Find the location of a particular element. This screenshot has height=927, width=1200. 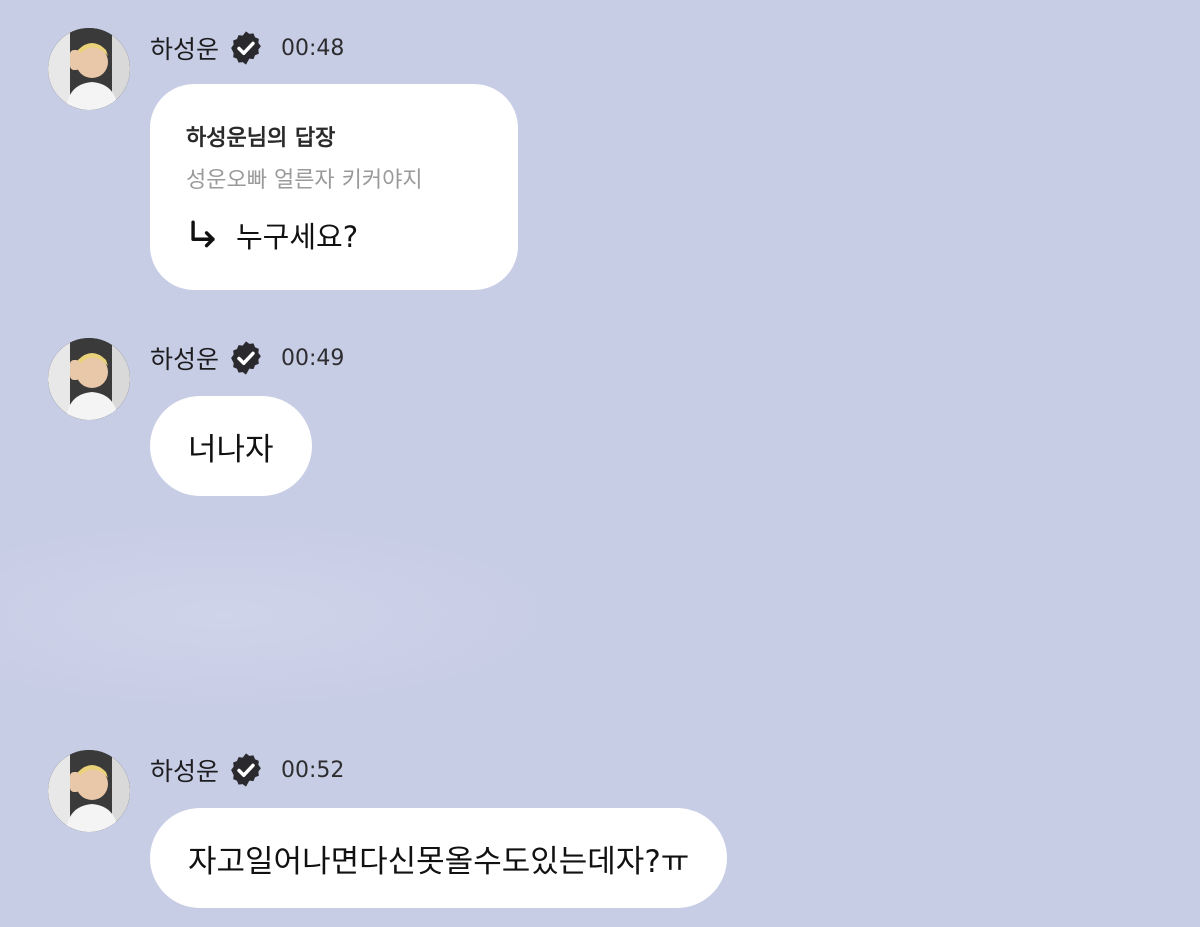

message-time: 00:52 is located at coordinates (313, 770).